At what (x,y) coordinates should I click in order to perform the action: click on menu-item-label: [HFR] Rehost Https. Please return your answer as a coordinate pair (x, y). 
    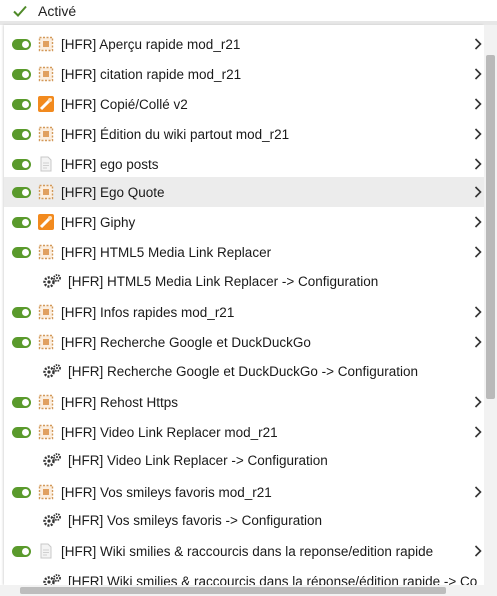
    Looking at the image, I should click on (120, 402).